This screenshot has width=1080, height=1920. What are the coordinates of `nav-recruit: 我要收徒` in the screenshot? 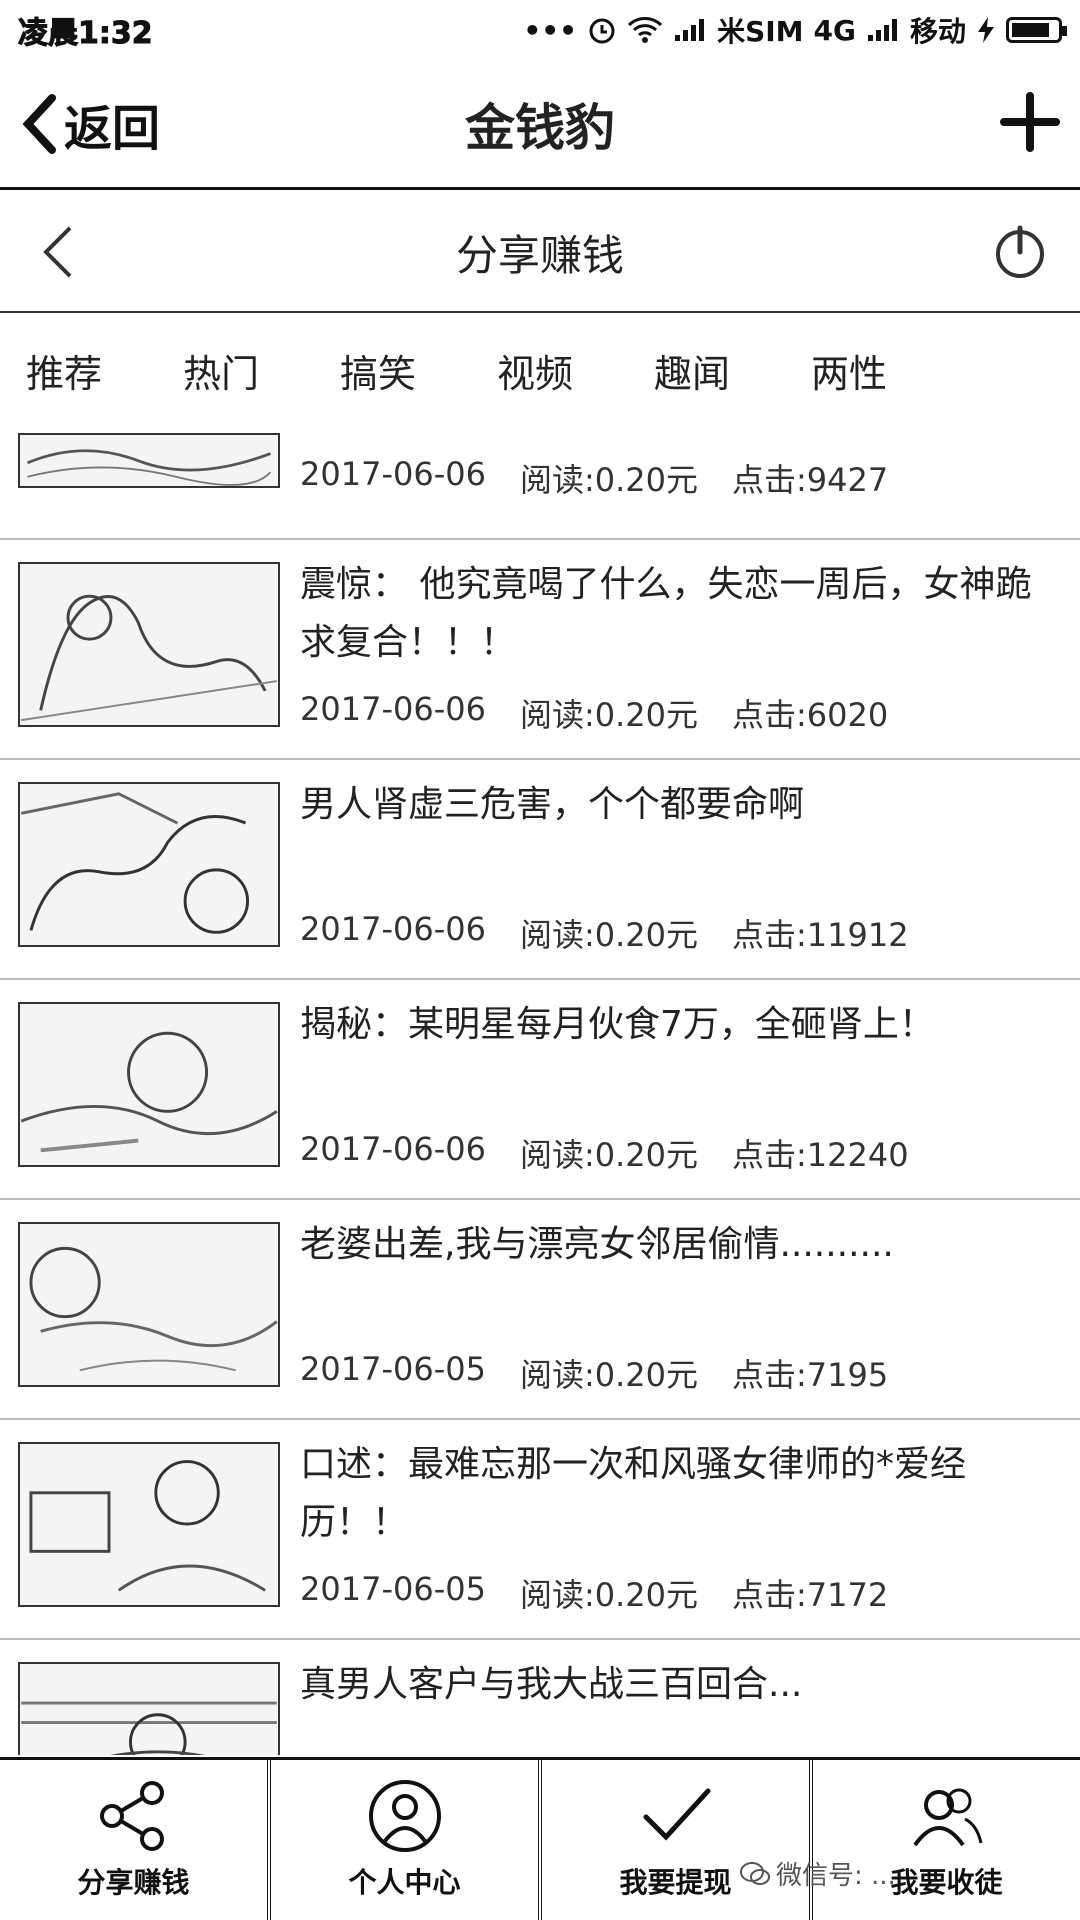 It's located at (946, 1840).